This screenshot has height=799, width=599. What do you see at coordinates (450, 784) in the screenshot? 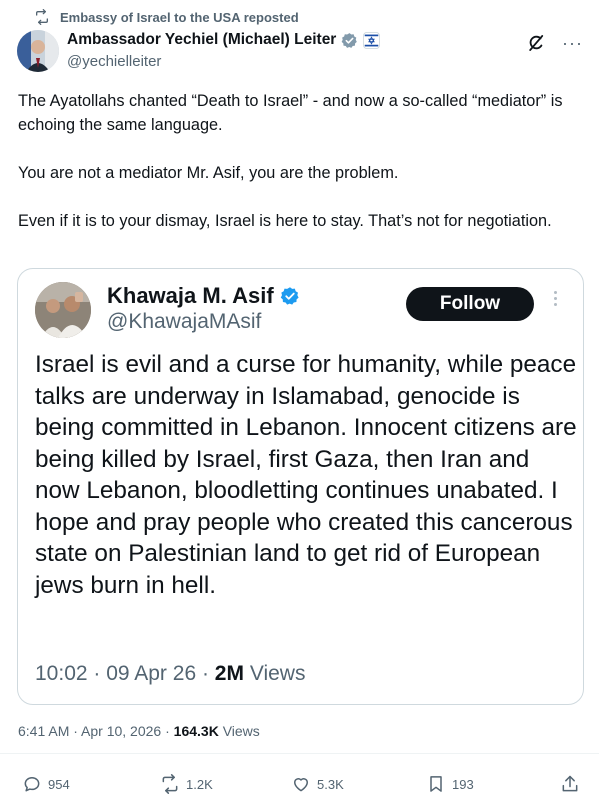
I see `bookmark-button: 193` at bounding box center [450, 784].